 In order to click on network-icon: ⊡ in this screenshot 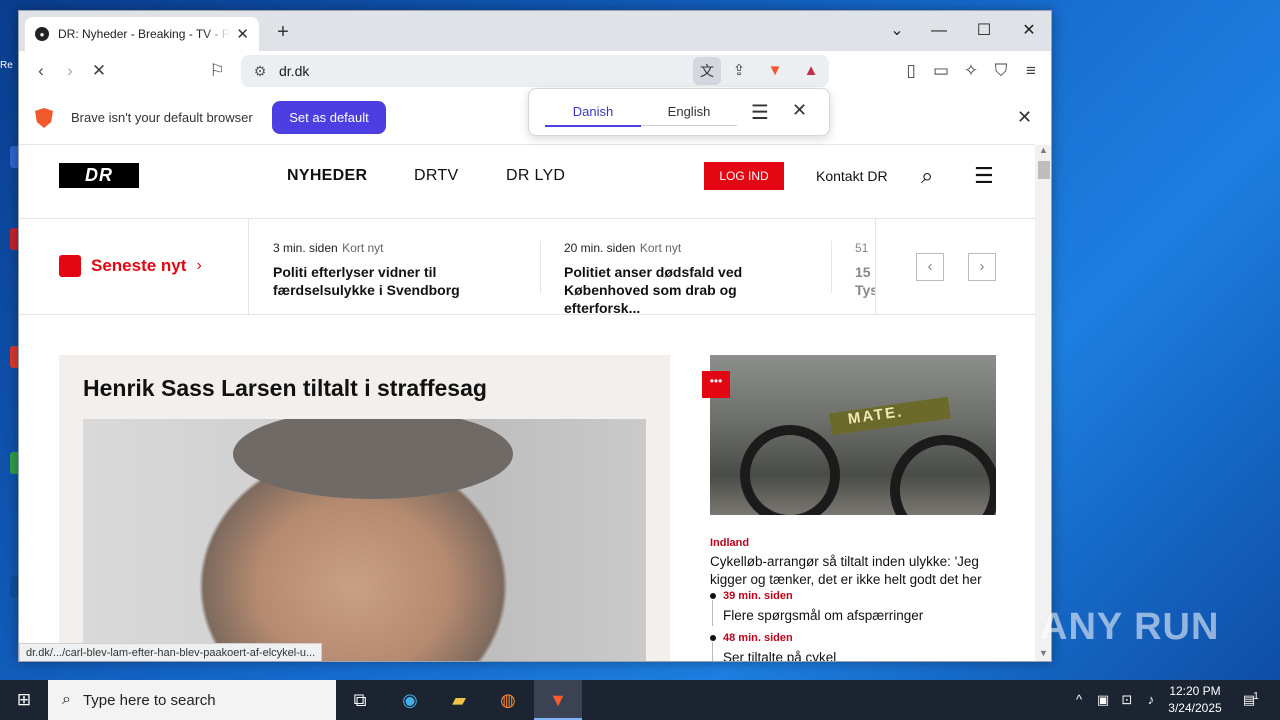, I will do `click(1127, 700)`.